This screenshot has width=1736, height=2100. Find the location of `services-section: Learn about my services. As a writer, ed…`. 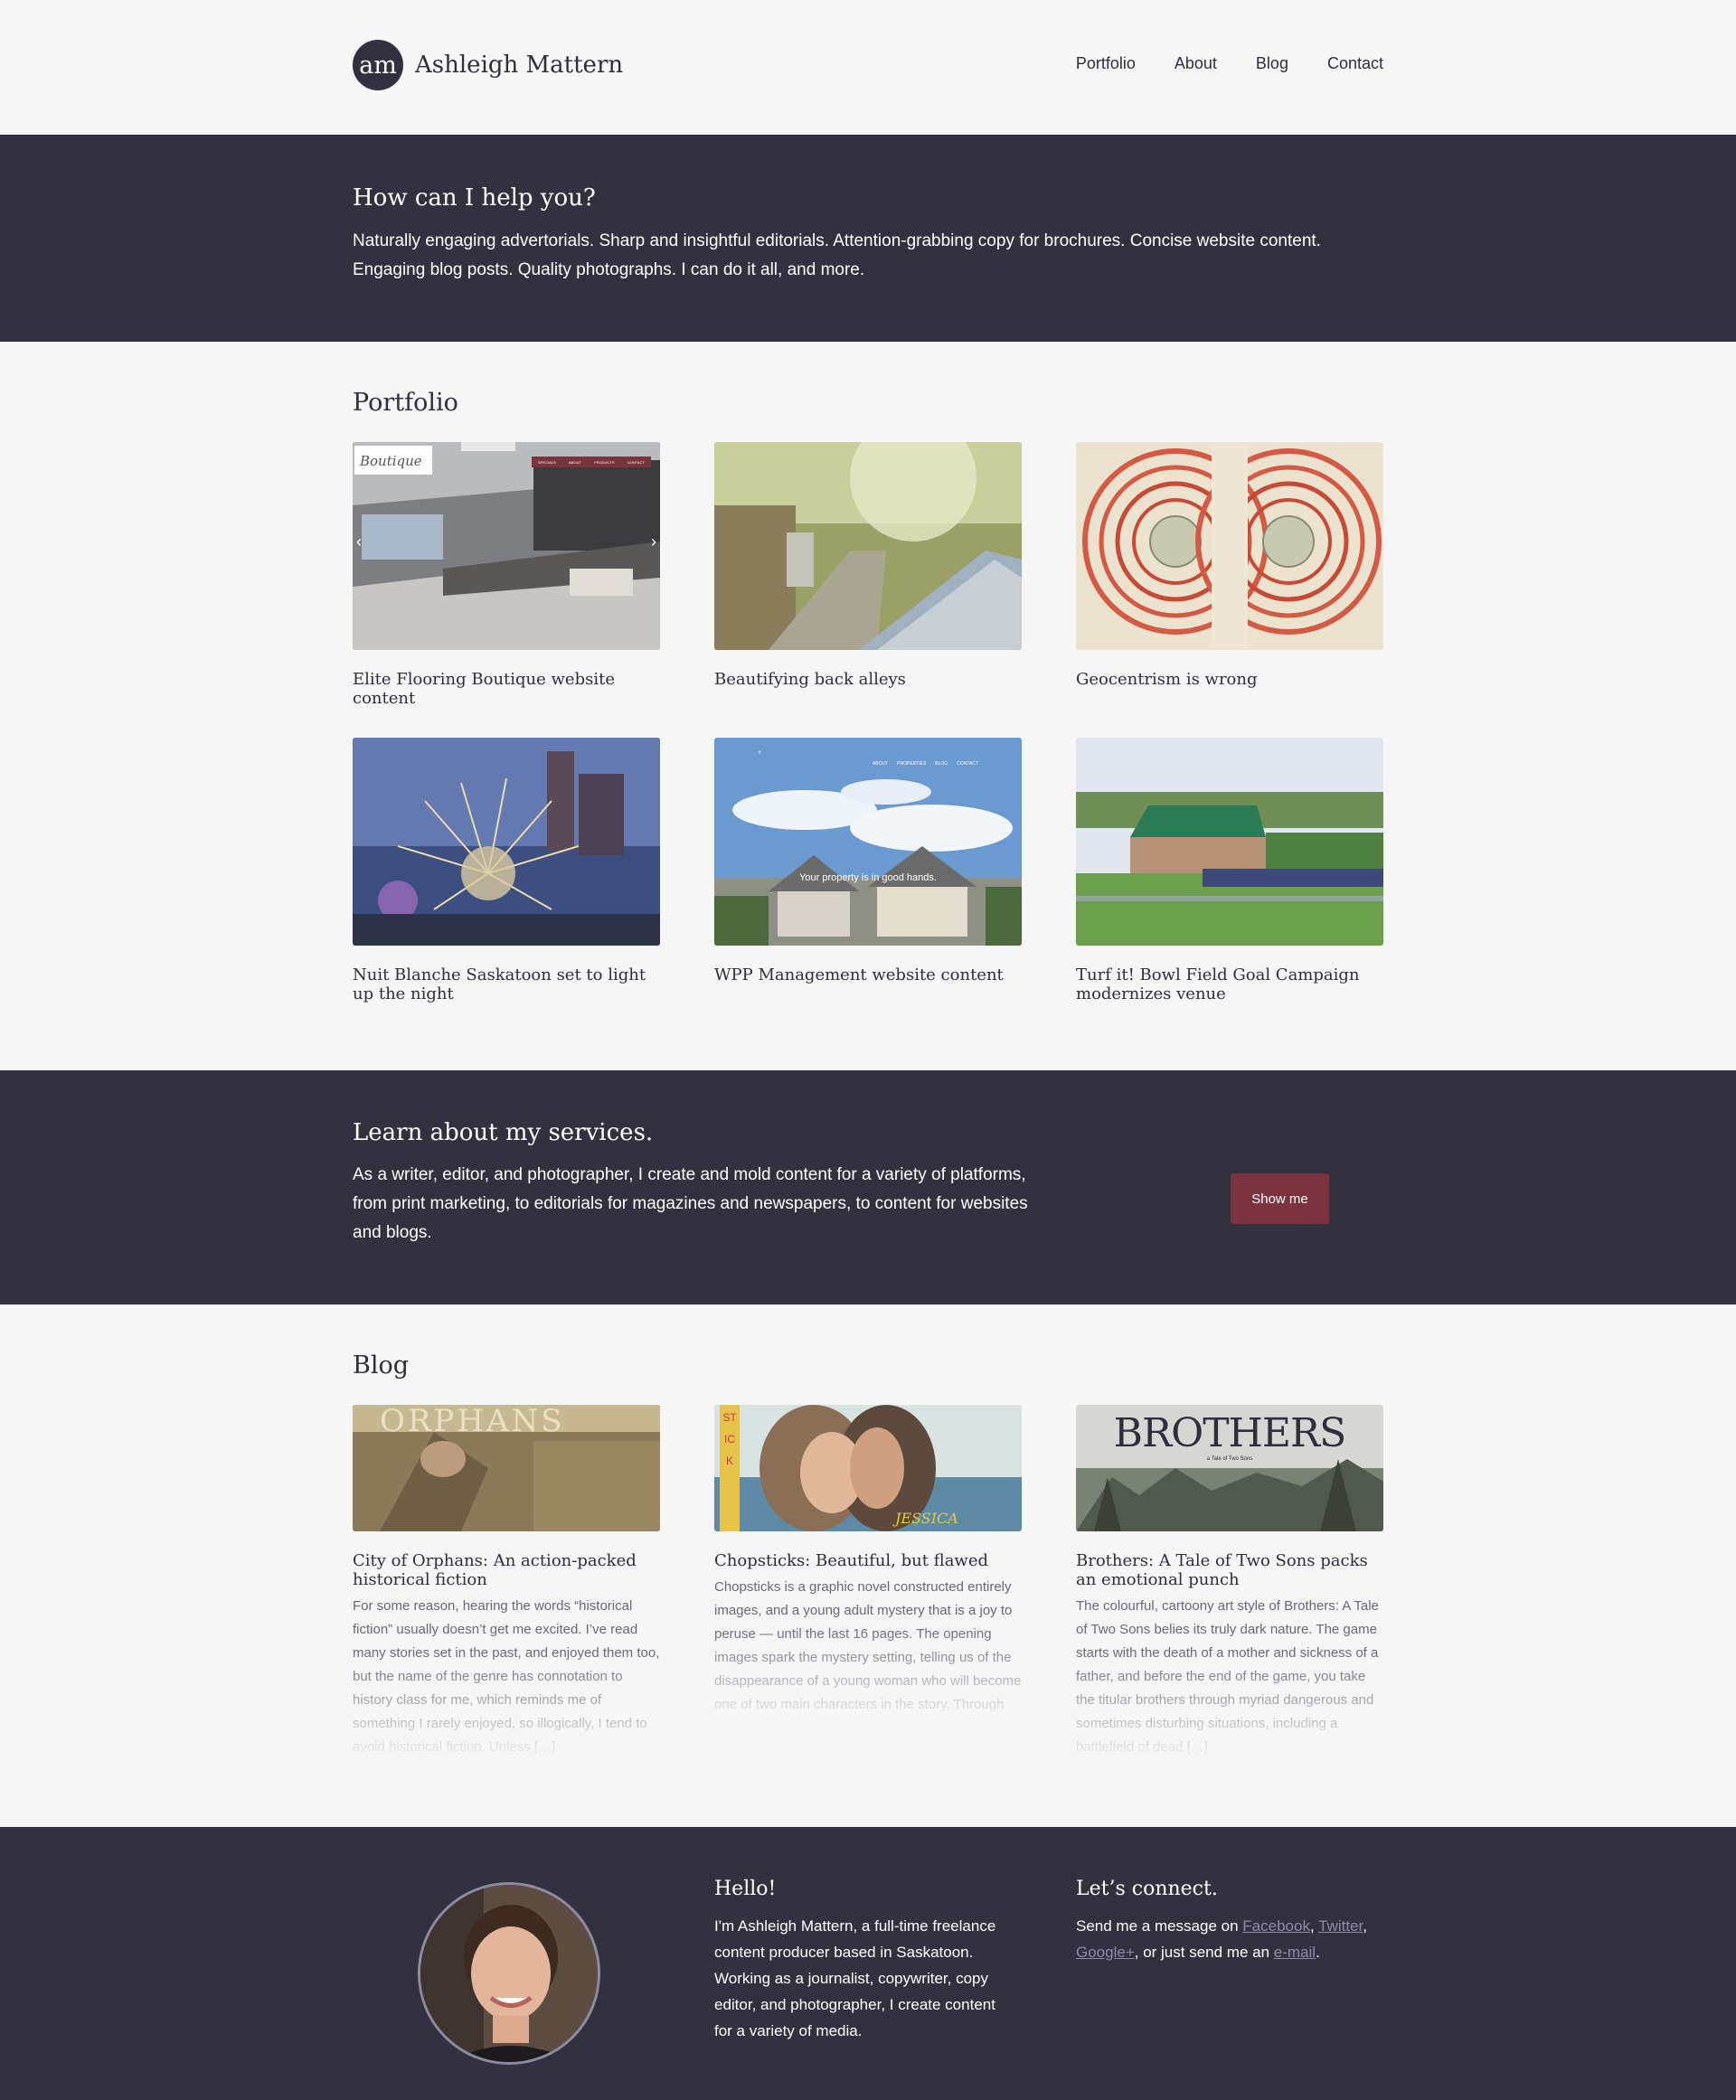

services-section: Learn about my services. As a writer, ed… is located at coordinates (868, 1187).